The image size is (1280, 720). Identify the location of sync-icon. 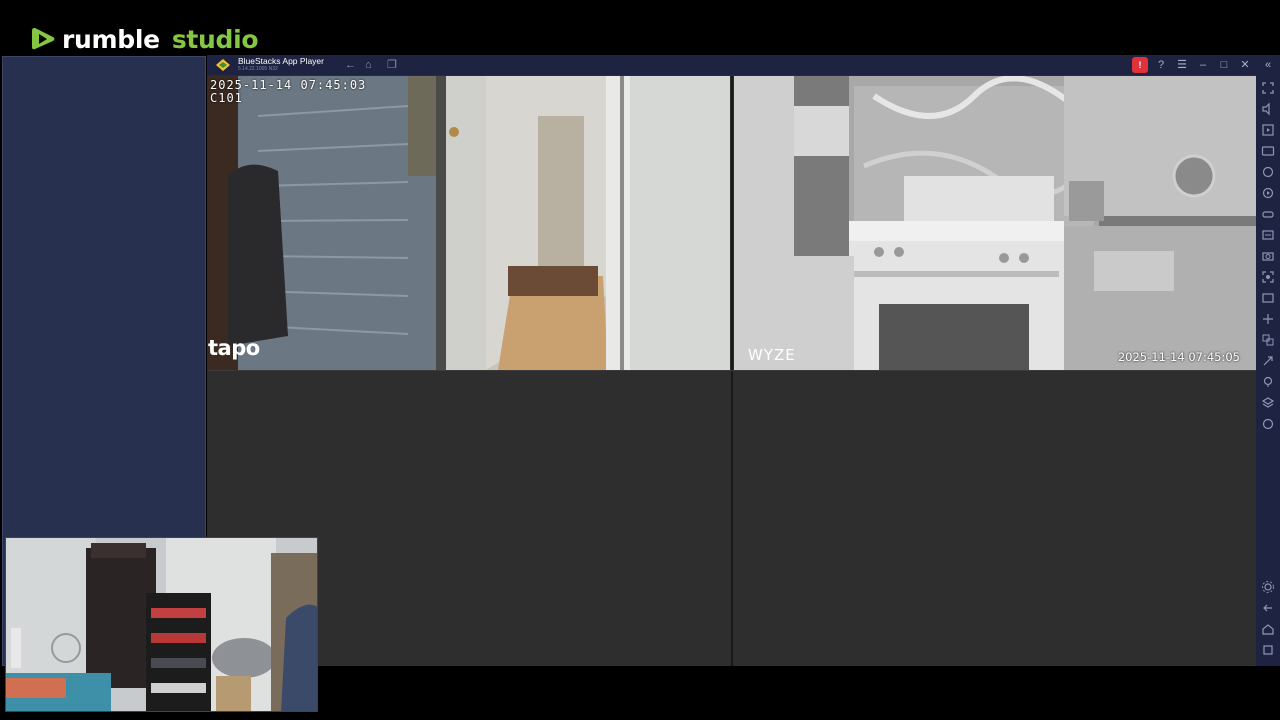
(1268, 193).